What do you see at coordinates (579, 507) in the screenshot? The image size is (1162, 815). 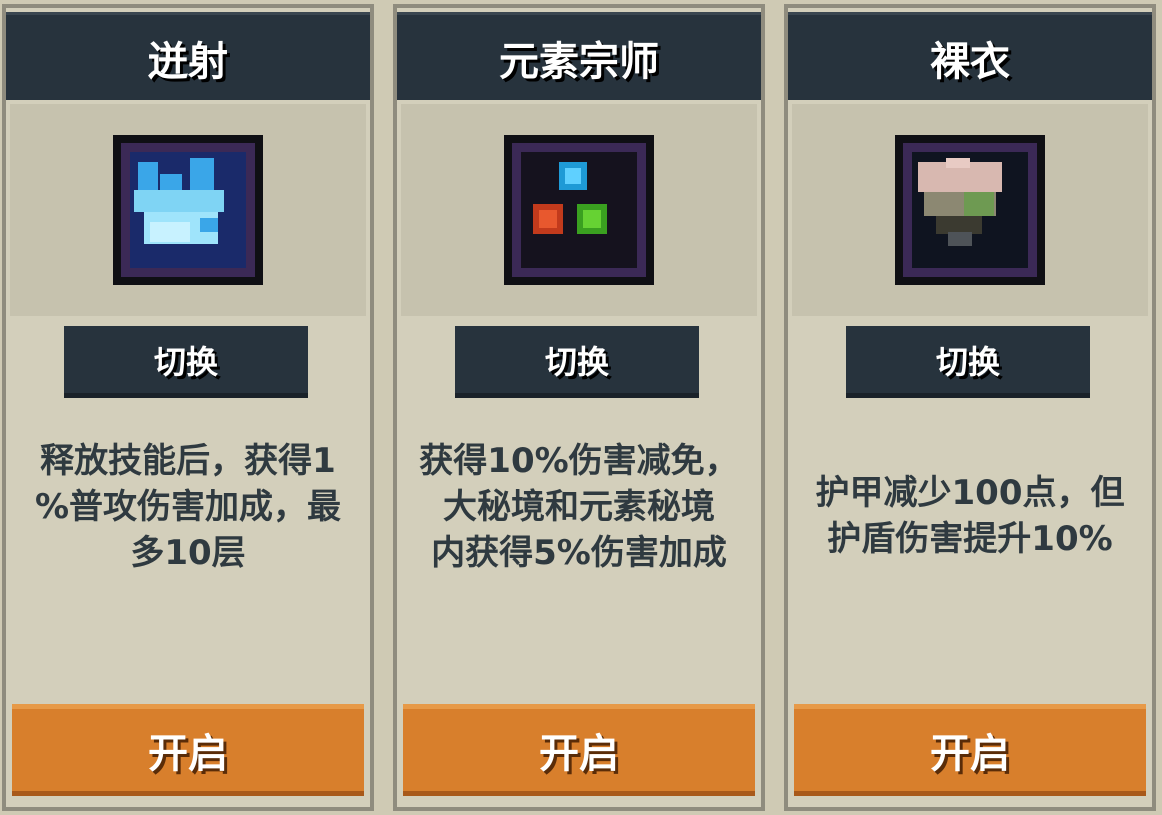 I see `talent-description: 获得10%伤害减免， 大秘境和元素秘境 内获得5%伤害加成` at bounding box center [579, 507].